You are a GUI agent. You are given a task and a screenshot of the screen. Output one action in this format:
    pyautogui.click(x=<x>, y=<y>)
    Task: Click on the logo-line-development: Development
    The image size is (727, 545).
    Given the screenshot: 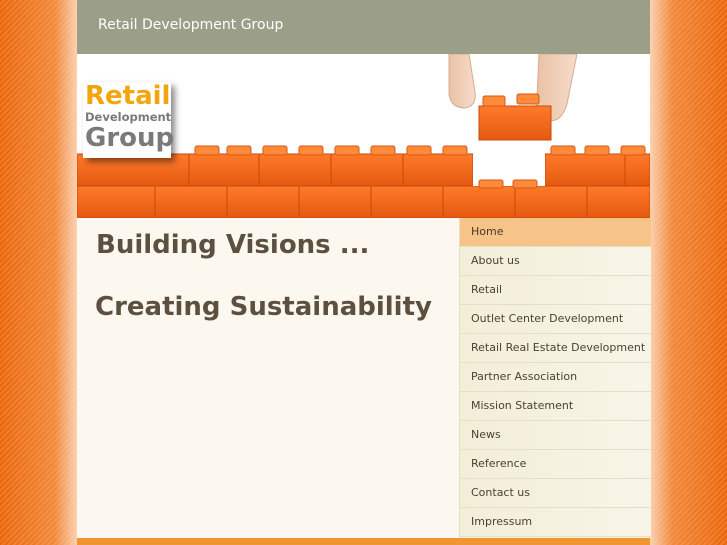 What is the action you would take?
    pyautogui.click(x=128, y=117)
    